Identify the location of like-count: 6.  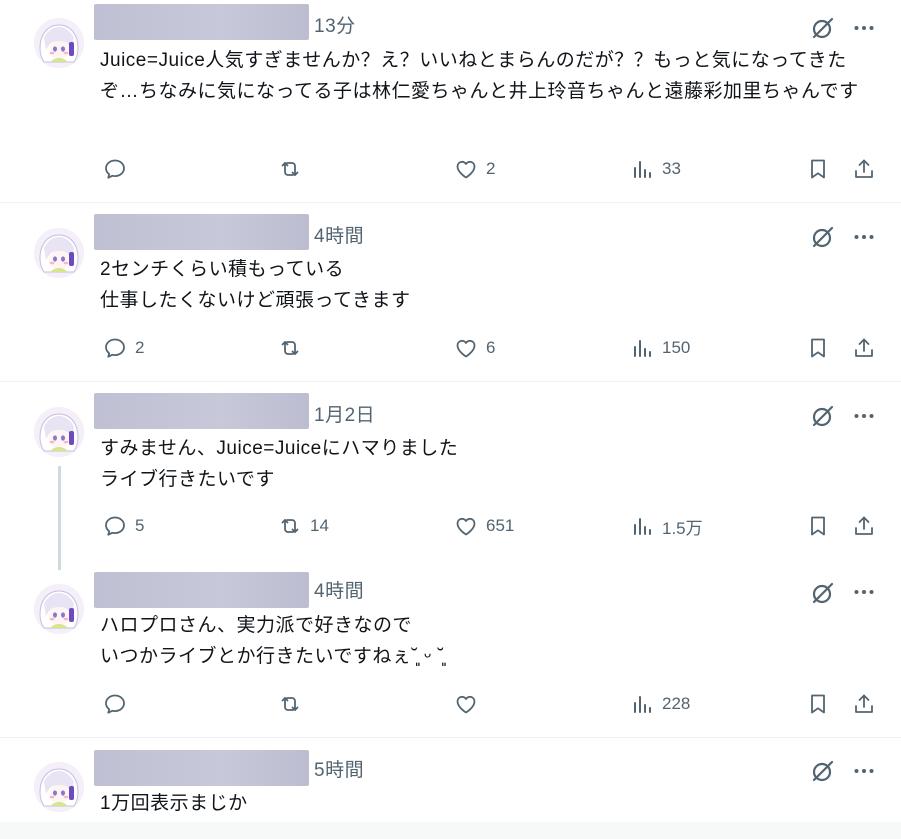
(491, 347).